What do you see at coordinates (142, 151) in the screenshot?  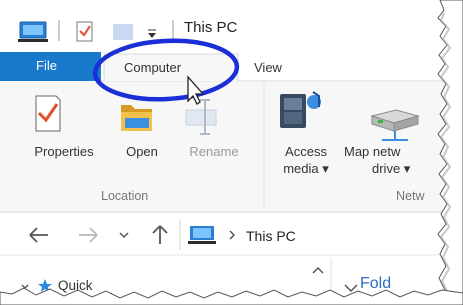 I see `open-label: Open` at bounding box center [142, 151].